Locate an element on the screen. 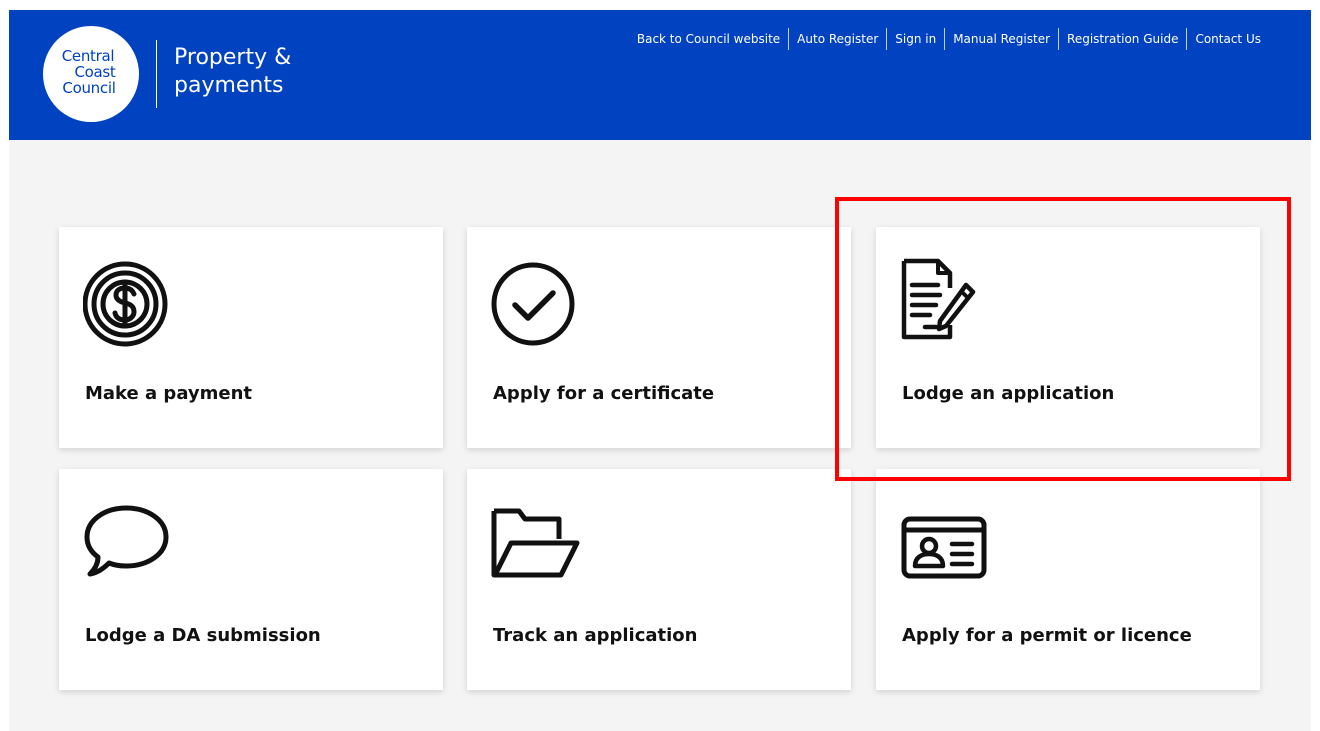  tile-label: Track an application is located at coordinates (595, 635).